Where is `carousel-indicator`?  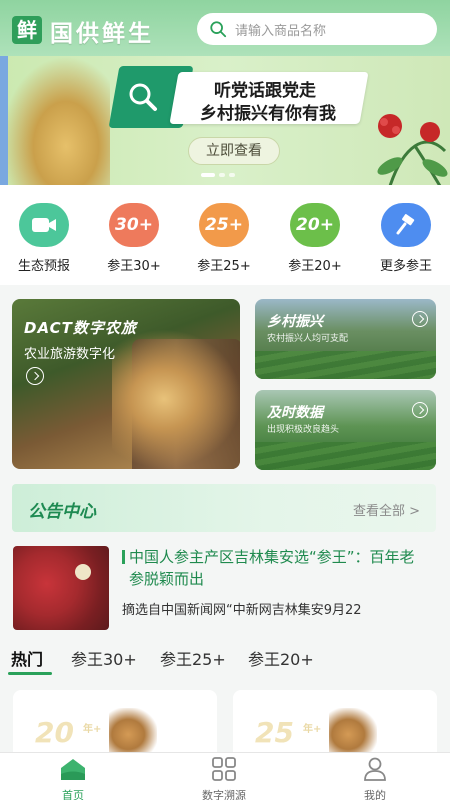 carousel-indicator is located at coordinates (218, 175).